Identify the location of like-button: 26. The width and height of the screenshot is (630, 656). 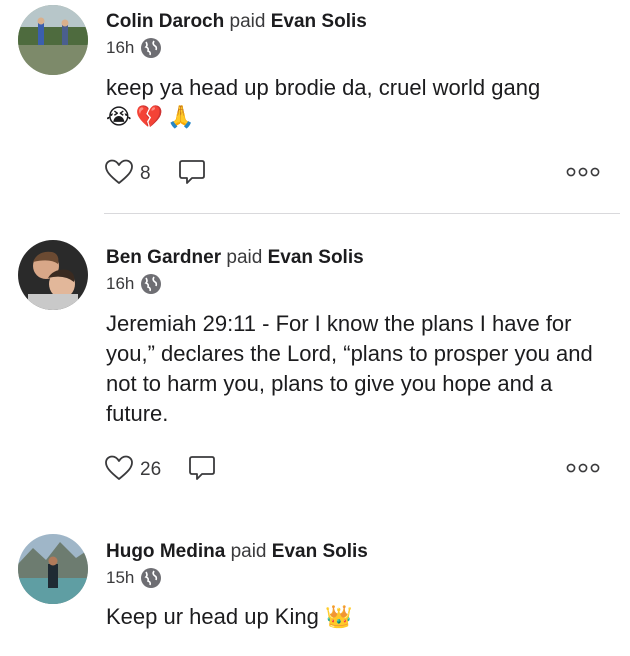
(132, 470).